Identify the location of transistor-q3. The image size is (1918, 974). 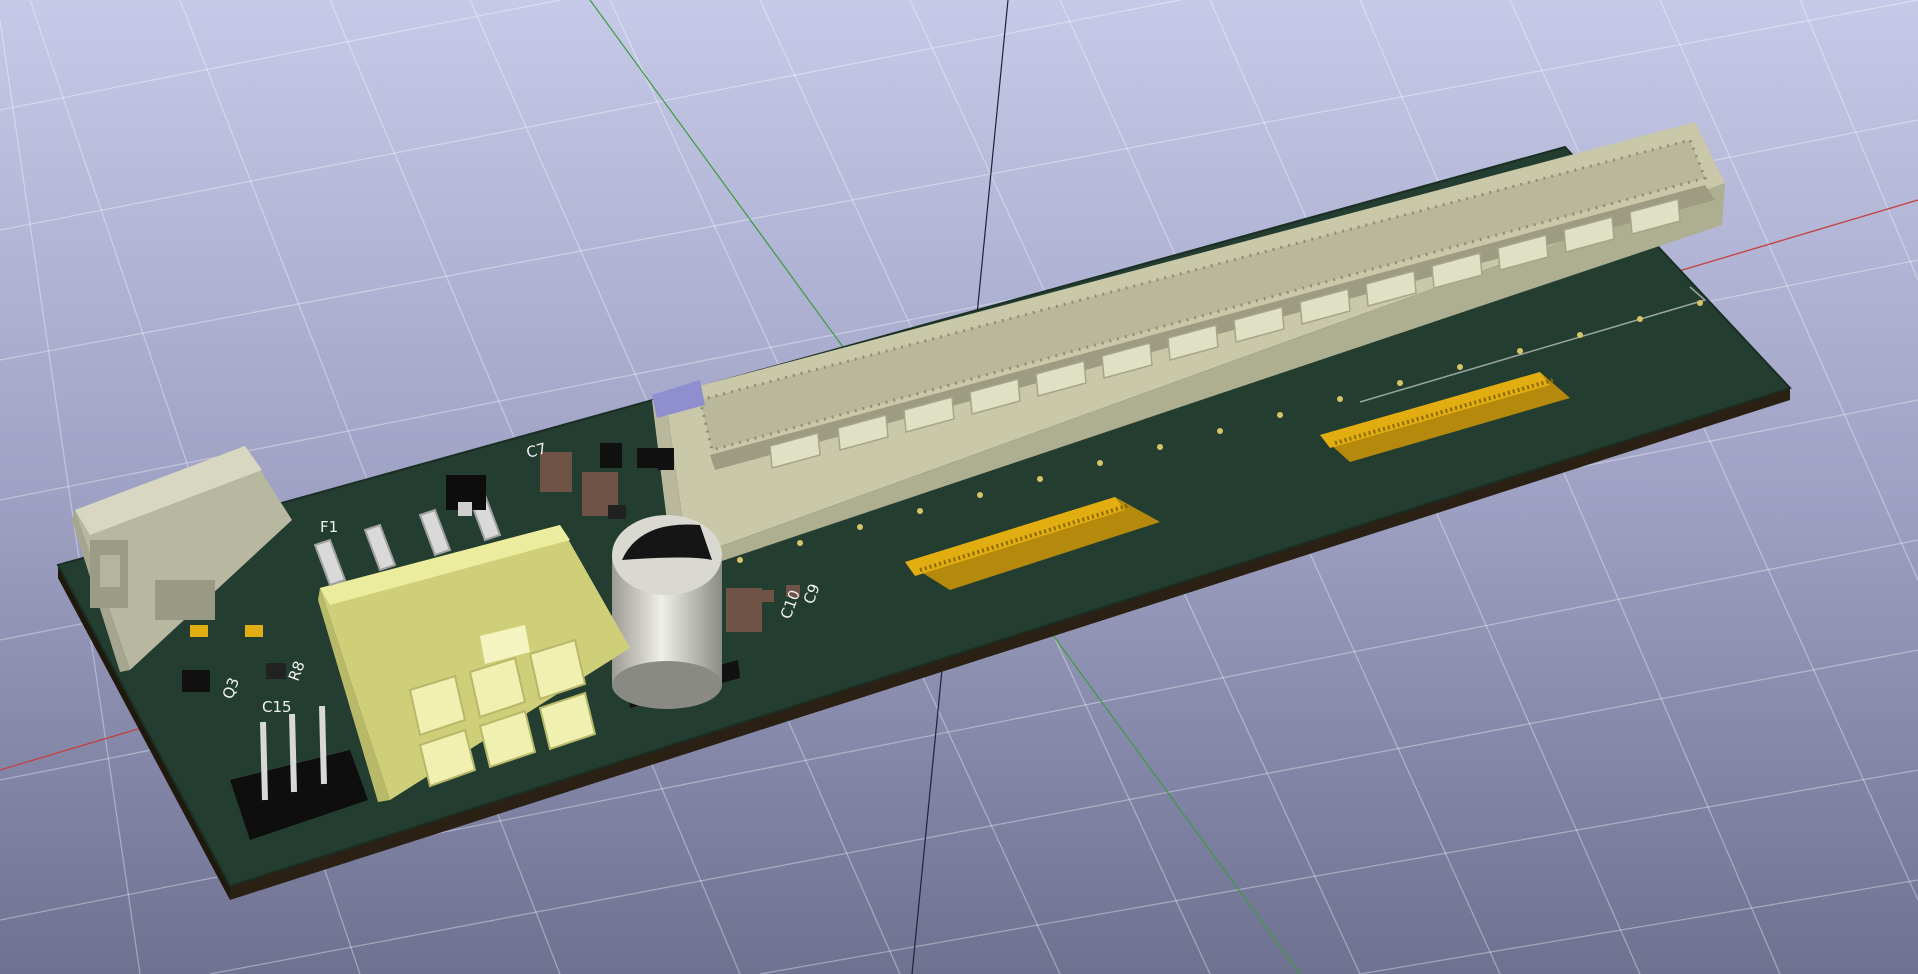
(196, 681).